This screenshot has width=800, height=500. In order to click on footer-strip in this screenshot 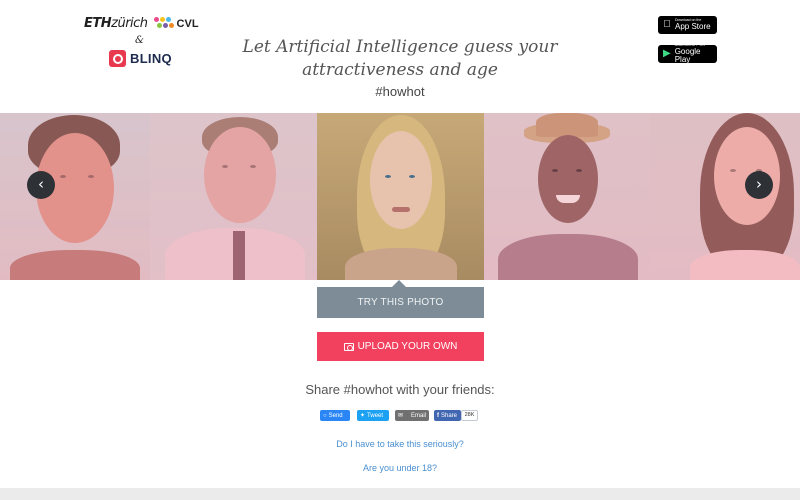, I will do `click(400, 494)`.